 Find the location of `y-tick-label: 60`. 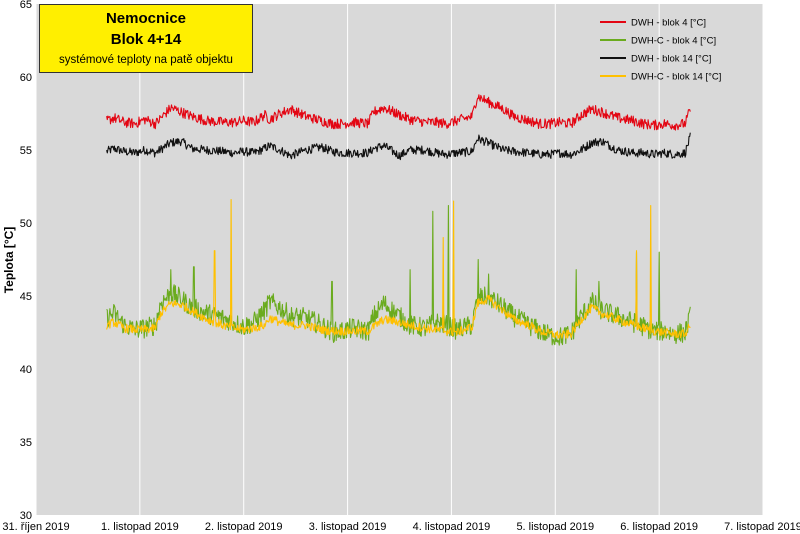

y-tick-label: 60 is located at coordinates (26, 78).